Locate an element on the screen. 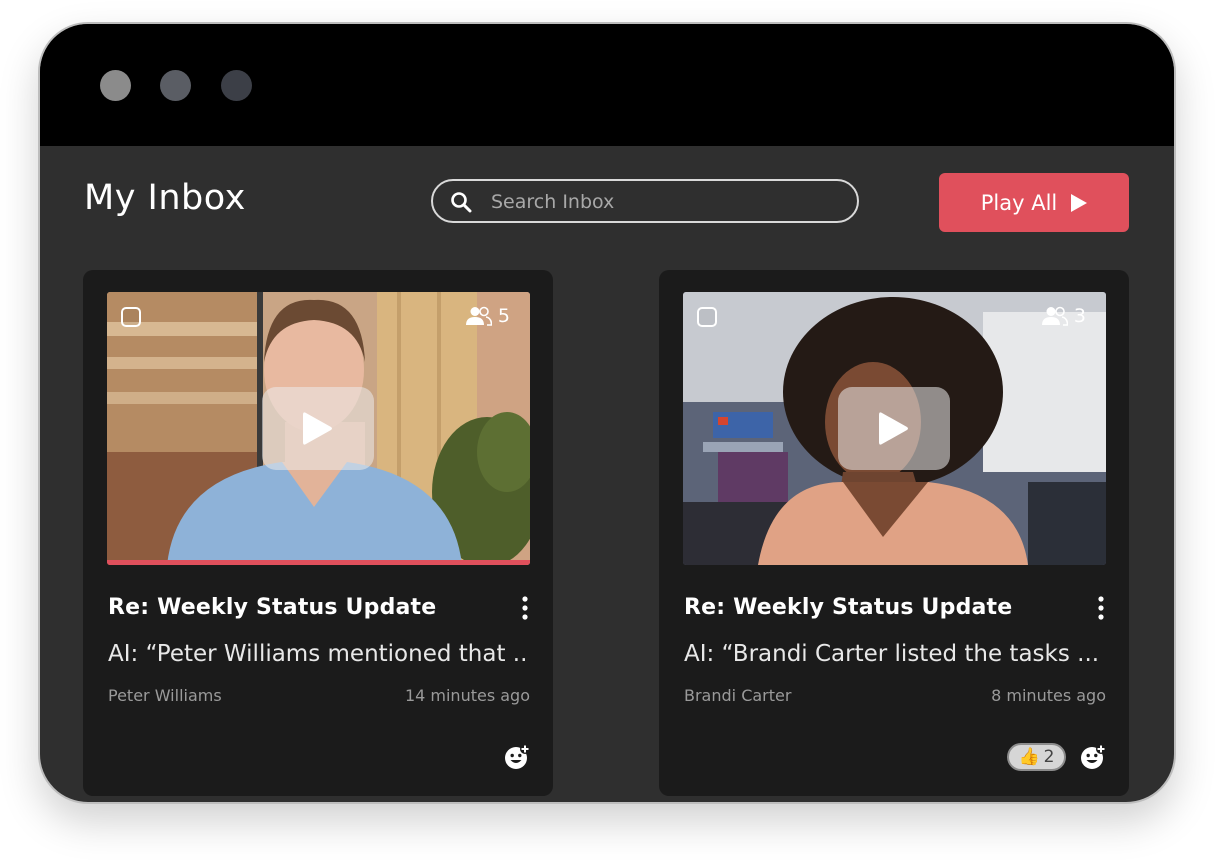  page-title: My Inbox is located at coordinates (165, 198).